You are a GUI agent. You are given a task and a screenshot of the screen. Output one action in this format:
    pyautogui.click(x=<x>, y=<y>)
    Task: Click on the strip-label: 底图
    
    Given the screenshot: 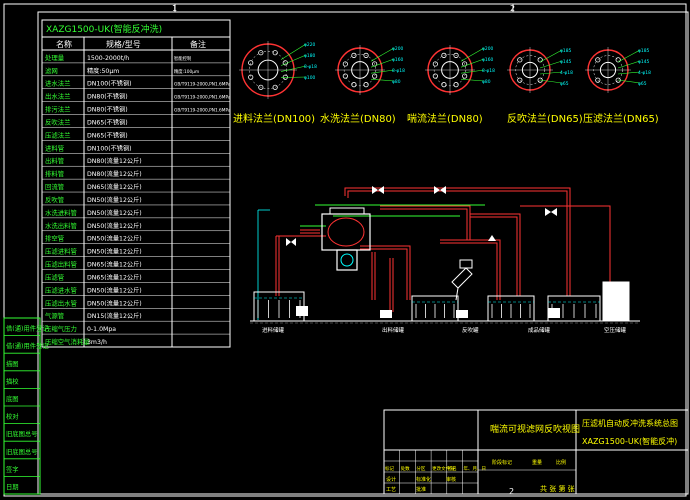 What is the action you would take?
    pyautogui.click(x=12, y=398)
    